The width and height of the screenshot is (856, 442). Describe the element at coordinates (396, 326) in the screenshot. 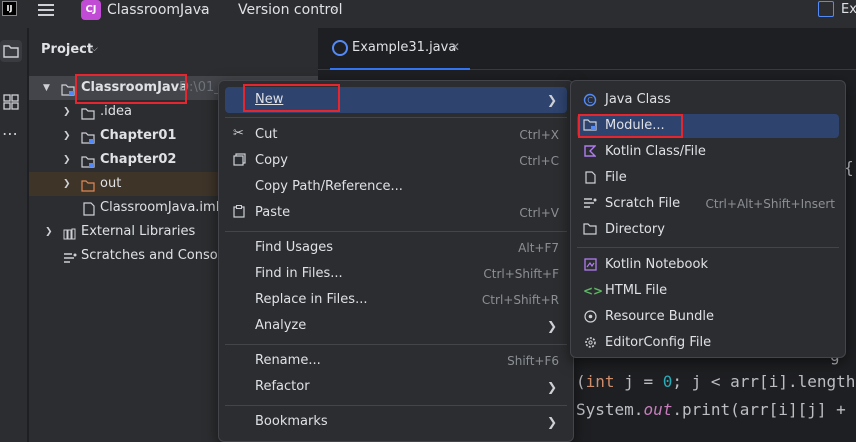

I see `menu-item-analyze: Analyze ❯` at that location.